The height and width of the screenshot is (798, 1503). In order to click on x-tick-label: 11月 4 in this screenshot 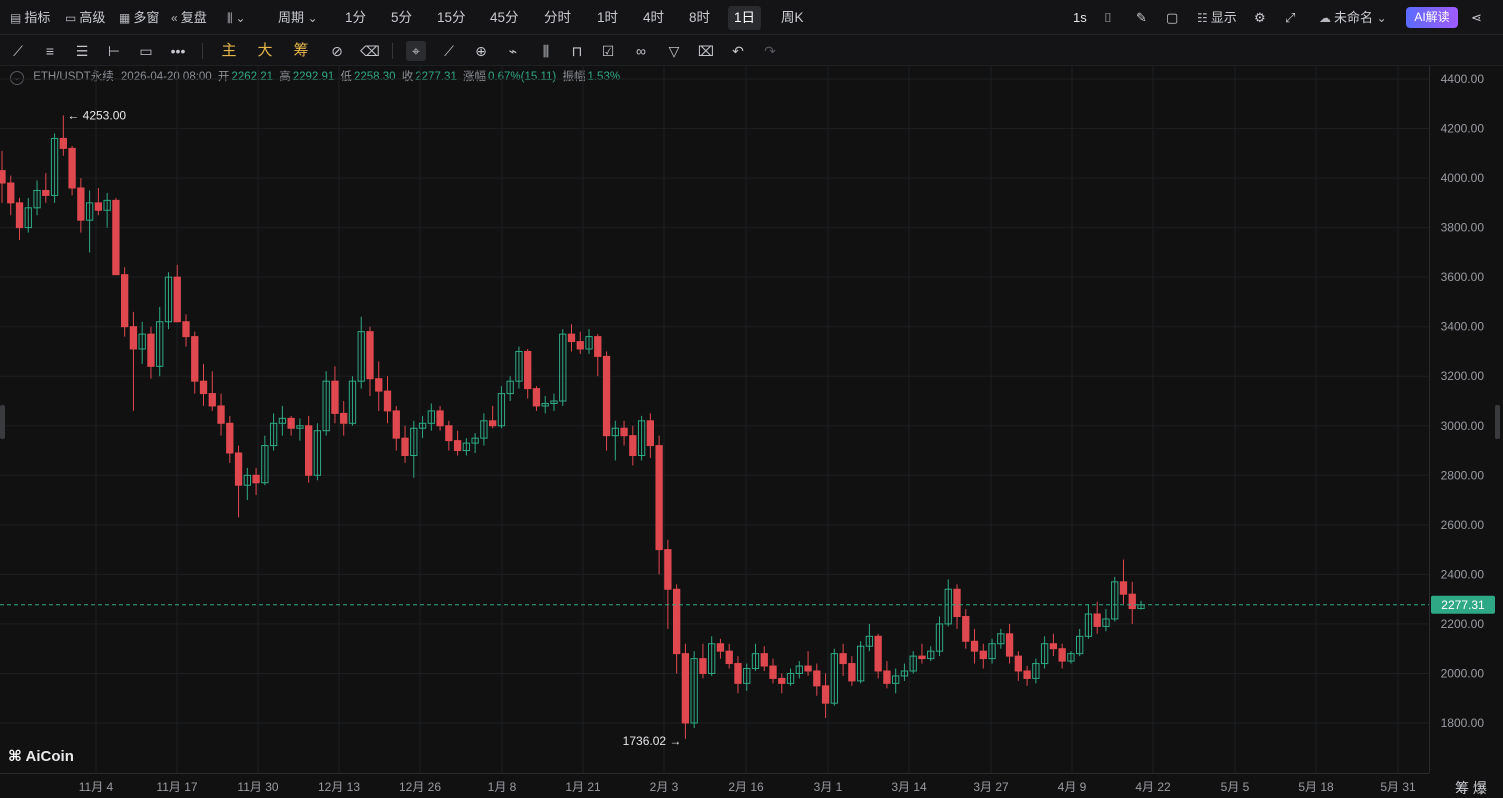, I will do `click(96, 787)`.